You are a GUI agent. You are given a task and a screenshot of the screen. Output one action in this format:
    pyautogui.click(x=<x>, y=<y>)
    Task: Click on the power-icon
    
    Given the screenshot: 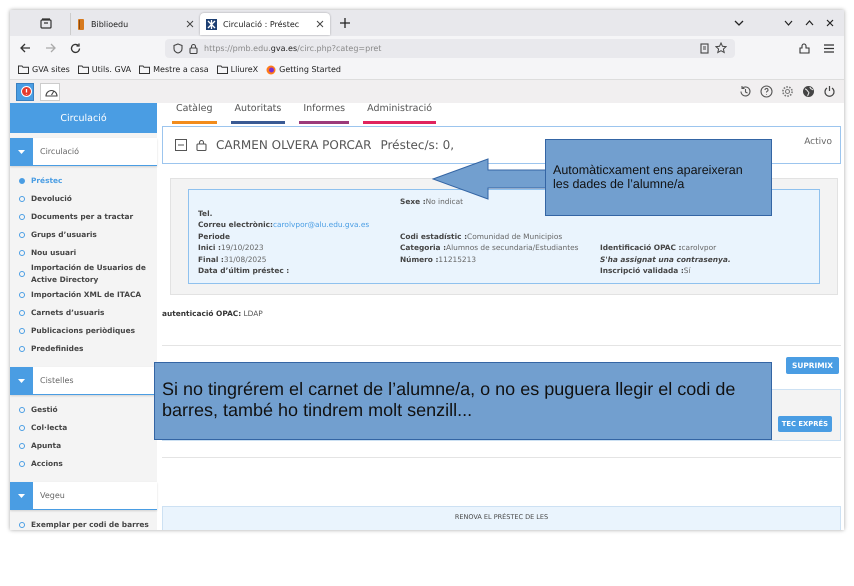 What is the action you would take?
    pyautogui.click(x=829, y=91)
    